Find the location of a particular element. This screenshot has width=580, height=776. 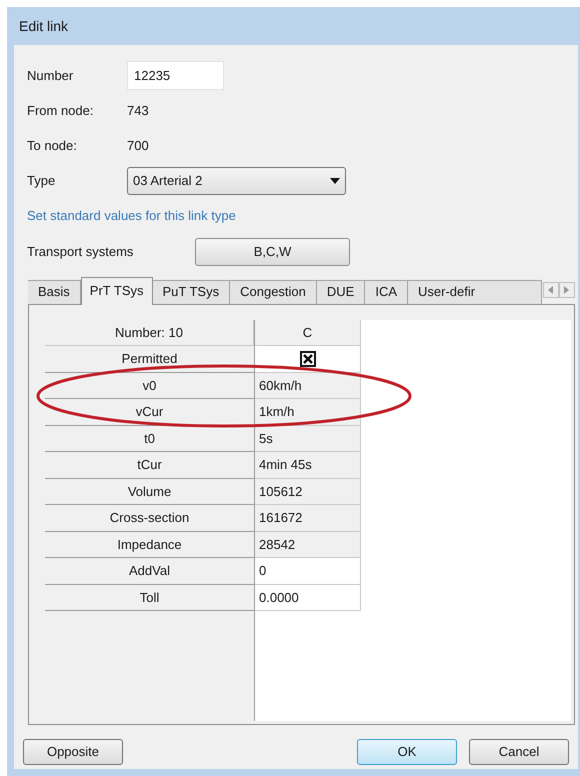

field-value: 743 is located at coordinates (138, 111).